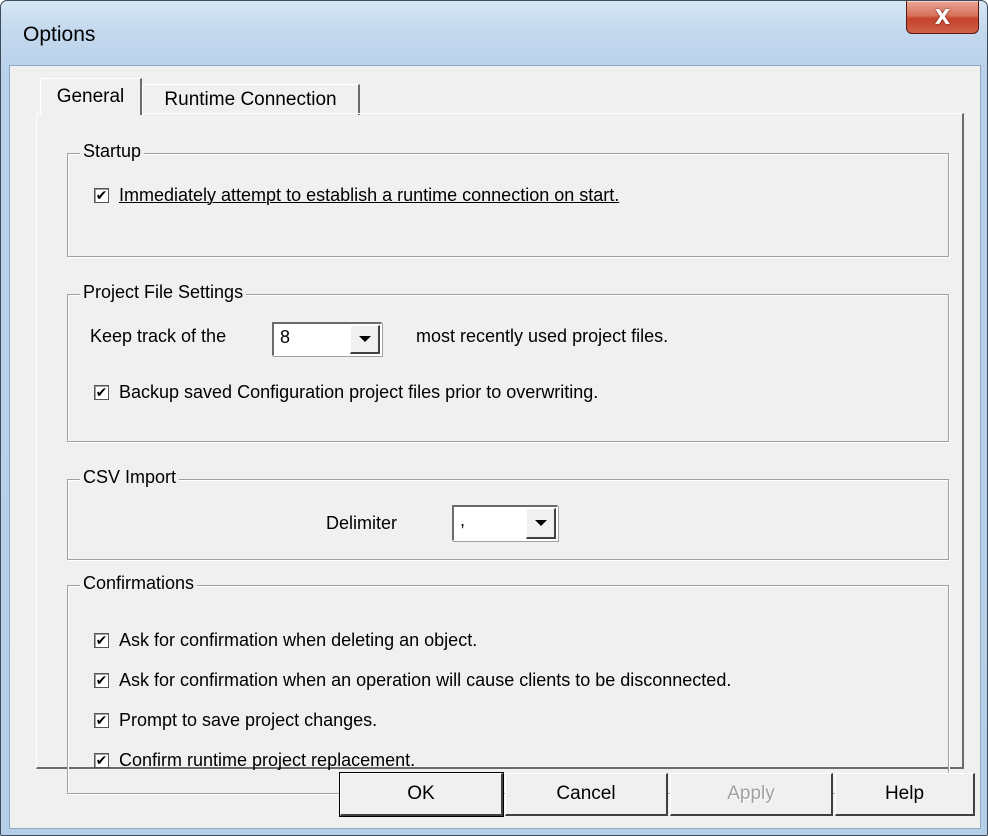  Describe the element at coordinates (267, 760) in the screenshot. I see `confirm-replace-label: Confirm runtime project replacement.` at that location.